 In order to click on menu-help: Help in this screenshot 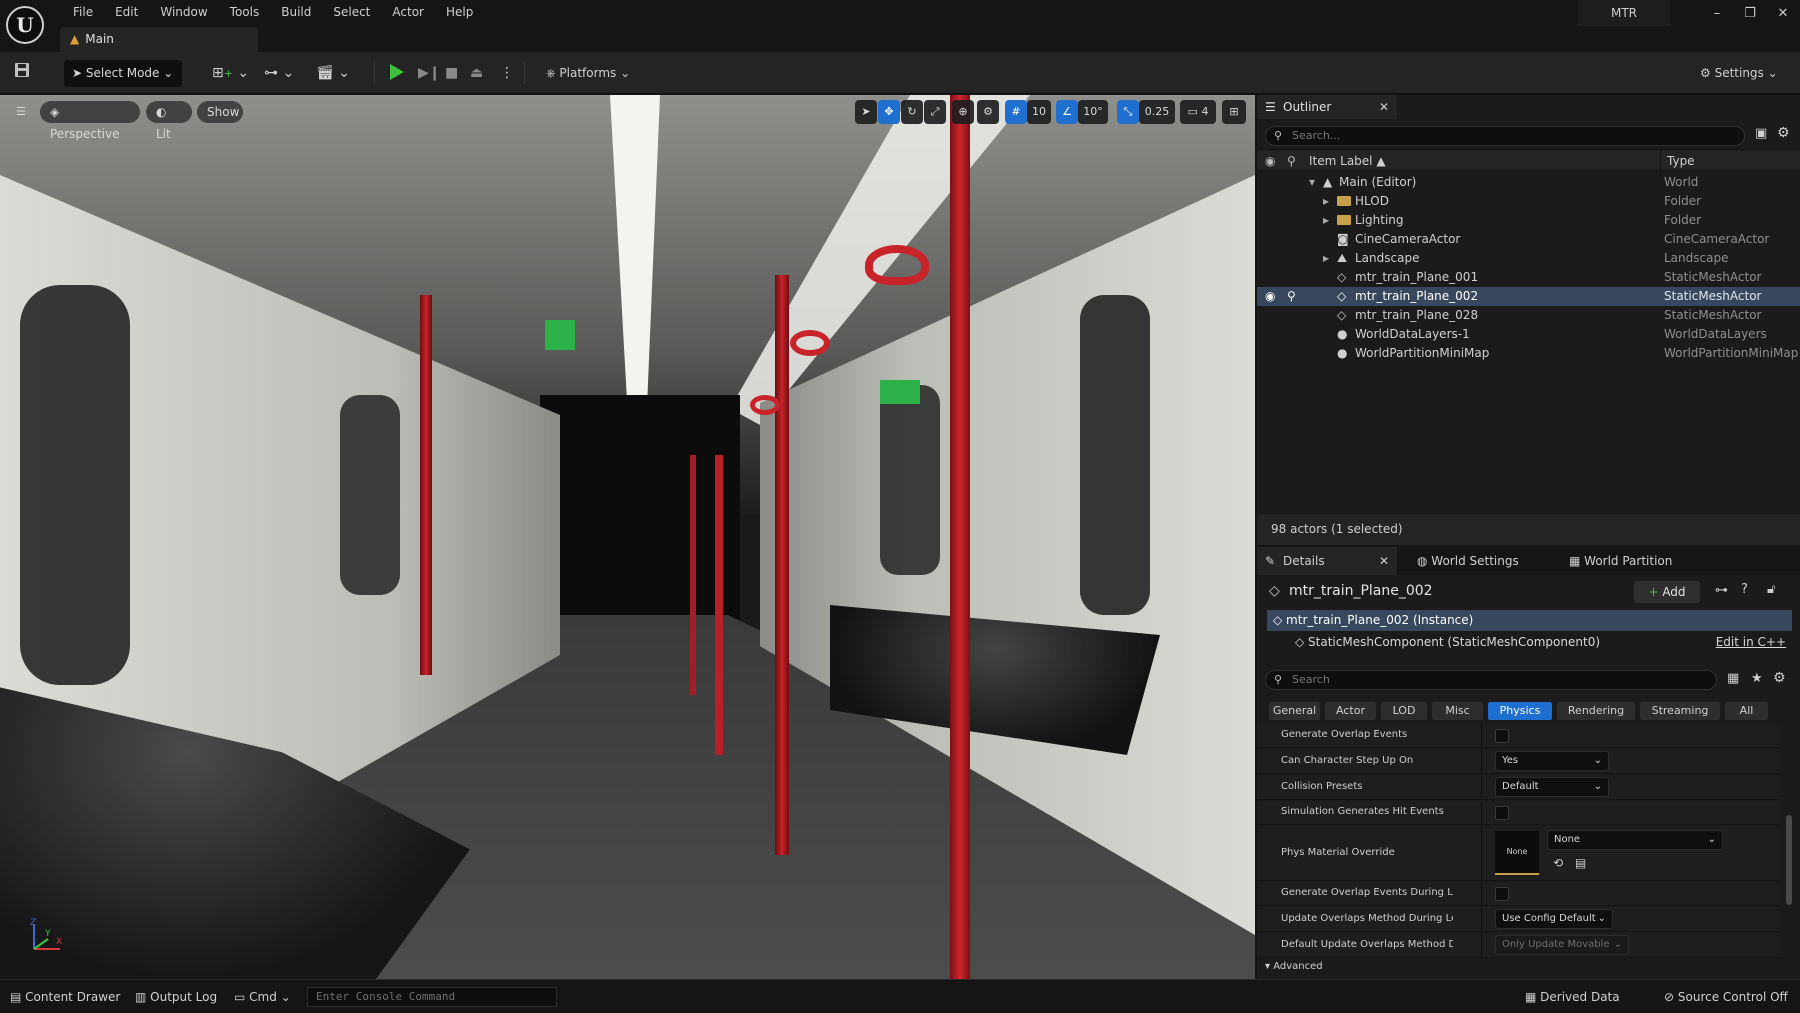, I will do `click(459, 12)`.